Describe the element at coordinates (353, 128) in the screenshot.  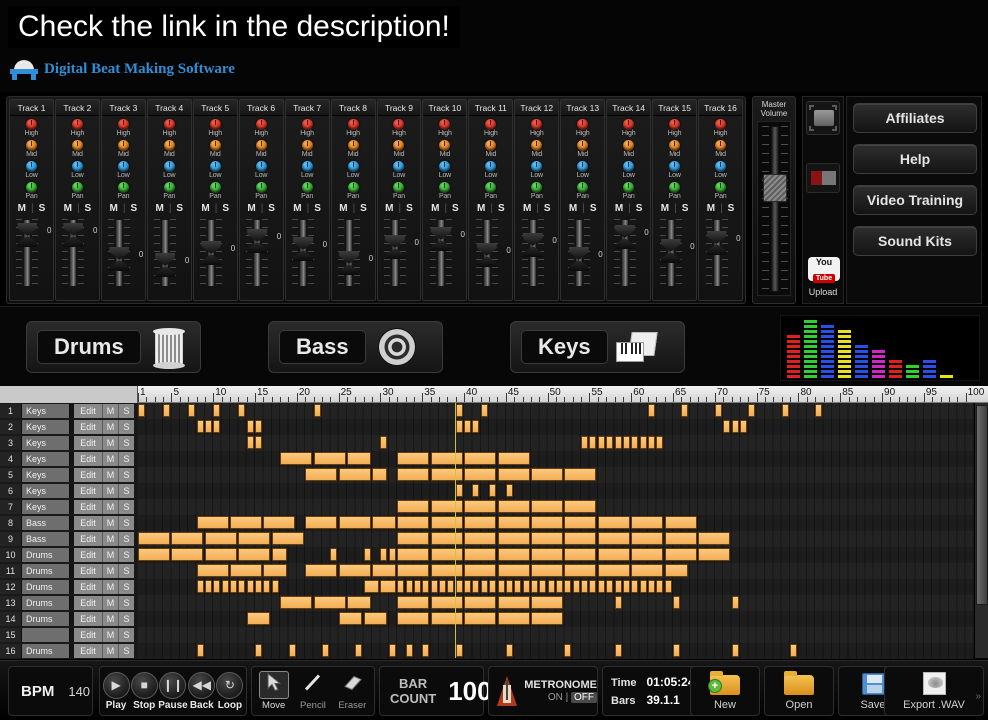
I see `knob-high-8: High` at that location.